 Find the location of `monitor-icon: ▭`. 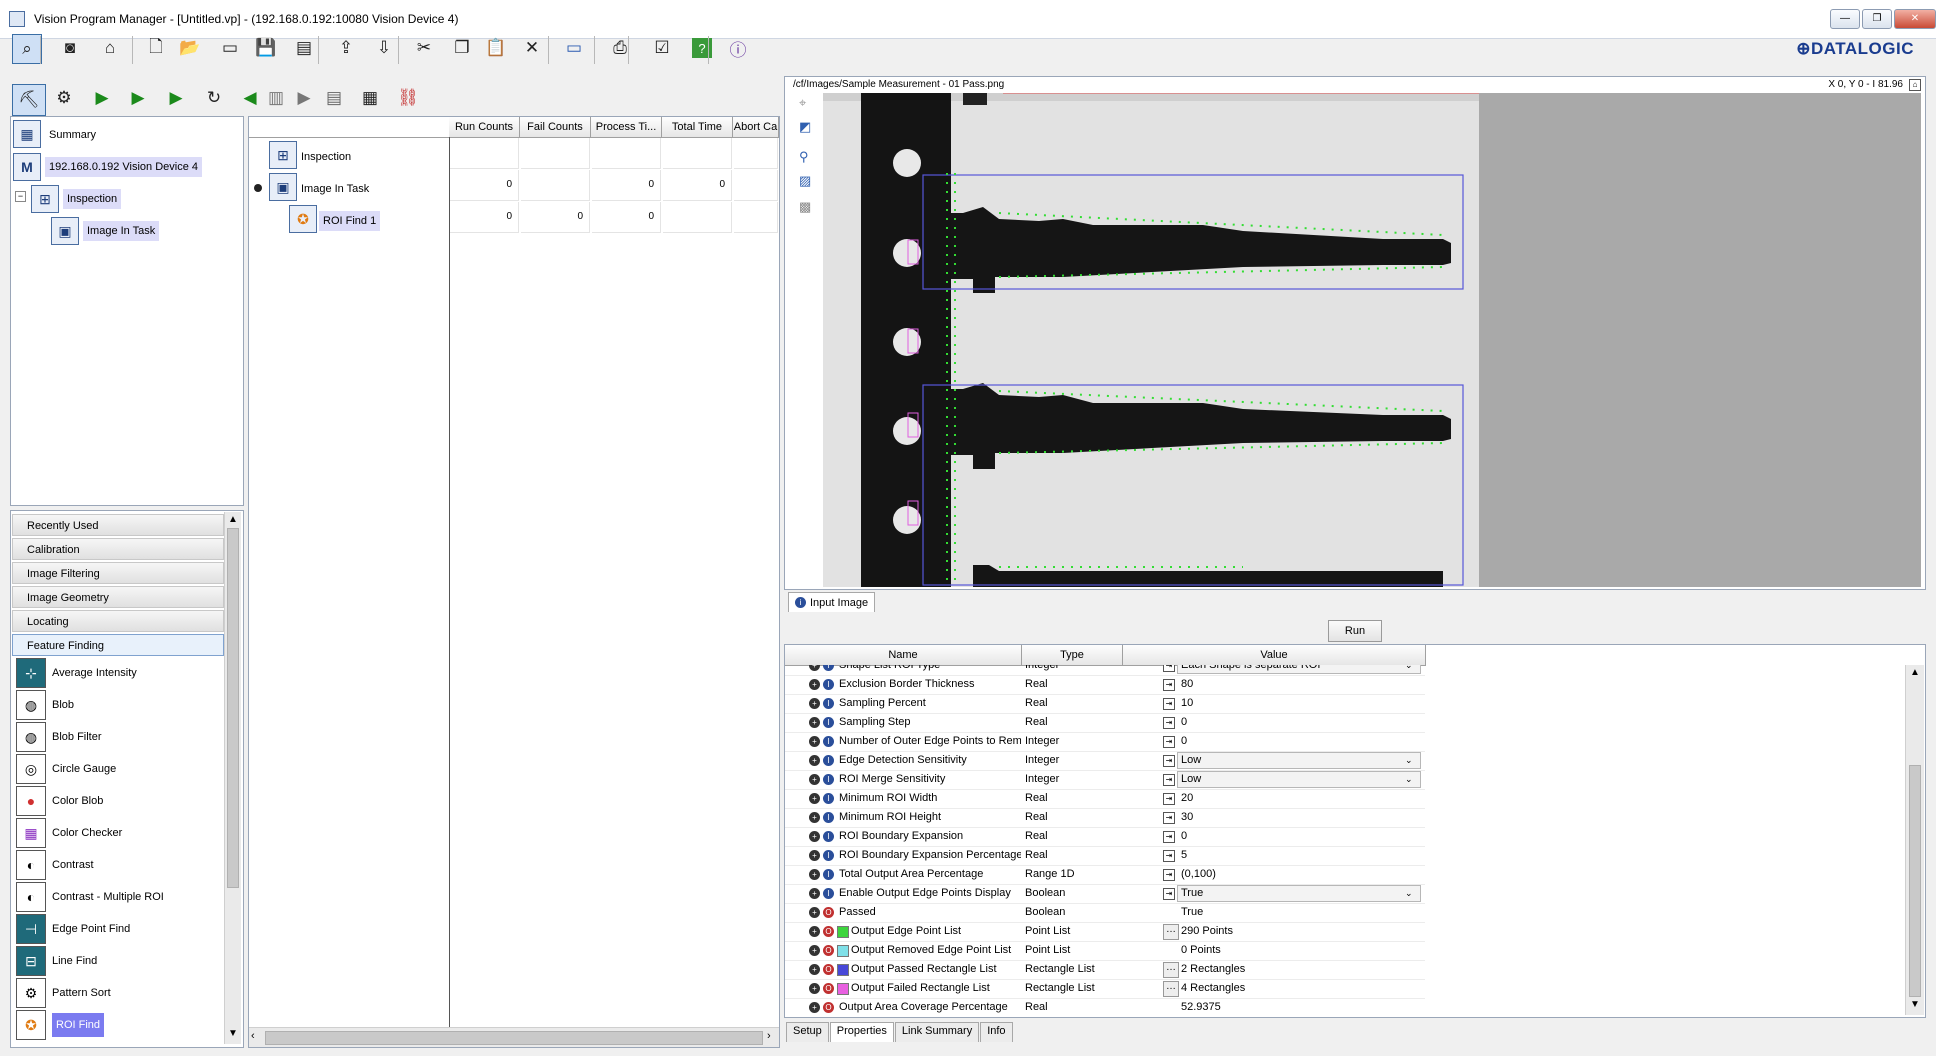

monitor-icon: ▭ is located at coordinates (574, 48).